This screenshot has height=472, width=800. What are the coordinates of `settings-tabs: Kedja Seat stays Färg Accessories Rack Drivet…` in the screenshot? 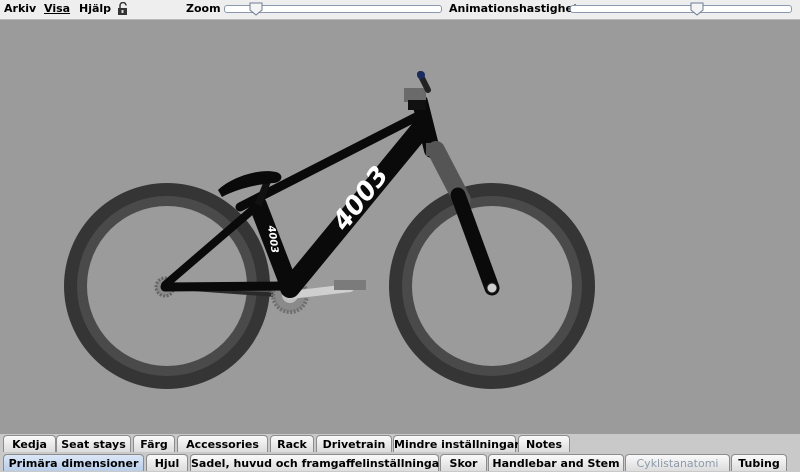 It's located at (400, 453).